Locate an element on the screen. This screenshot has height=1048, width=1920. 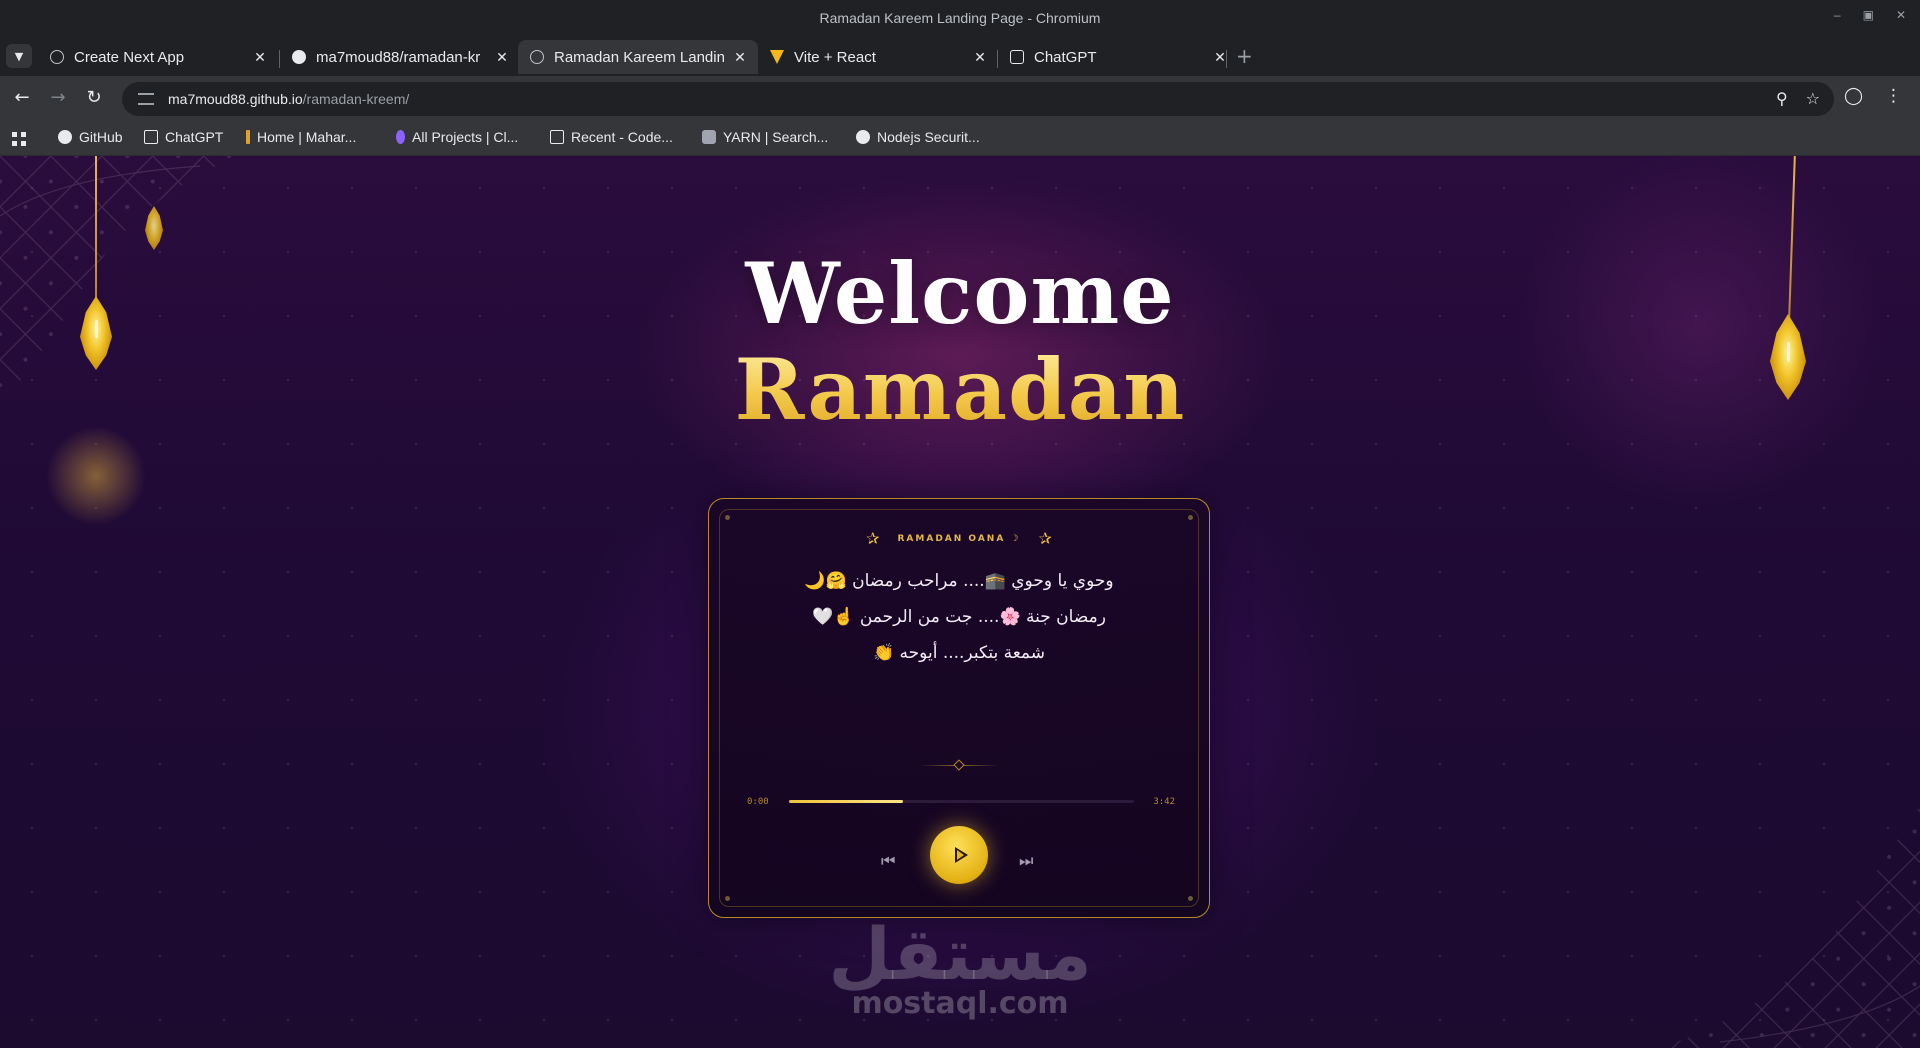
torch-icon is located at coordinates (248, 137).